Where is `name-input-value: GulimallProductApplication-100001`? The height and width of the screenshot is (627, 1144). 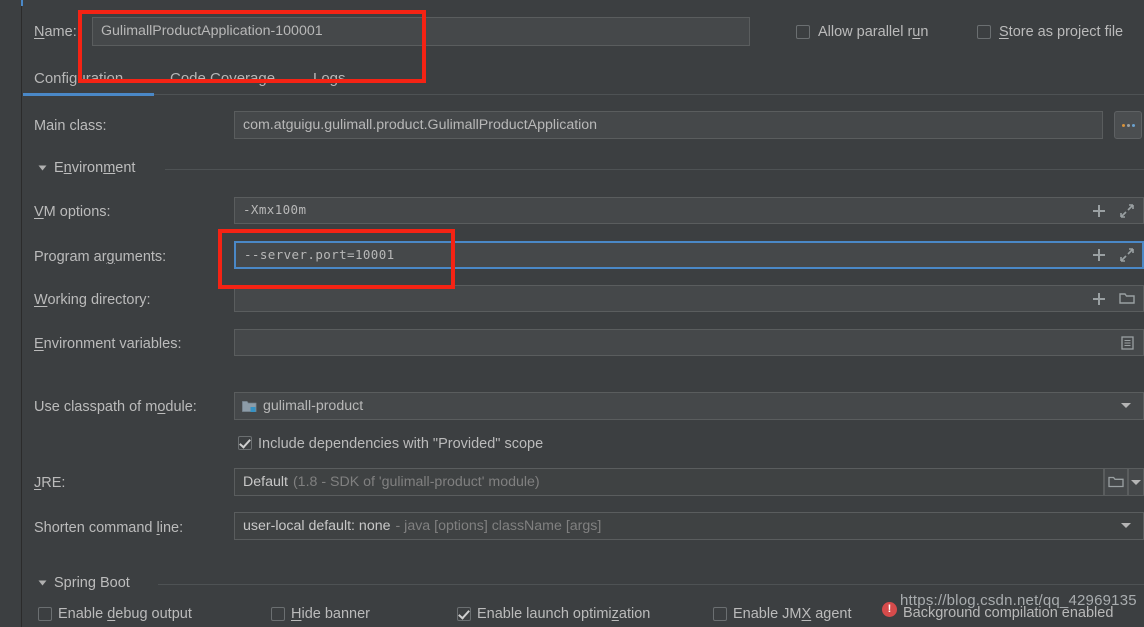
name-input-value: GulimallProductApplication-100001 is located at coordinates (212, 31).